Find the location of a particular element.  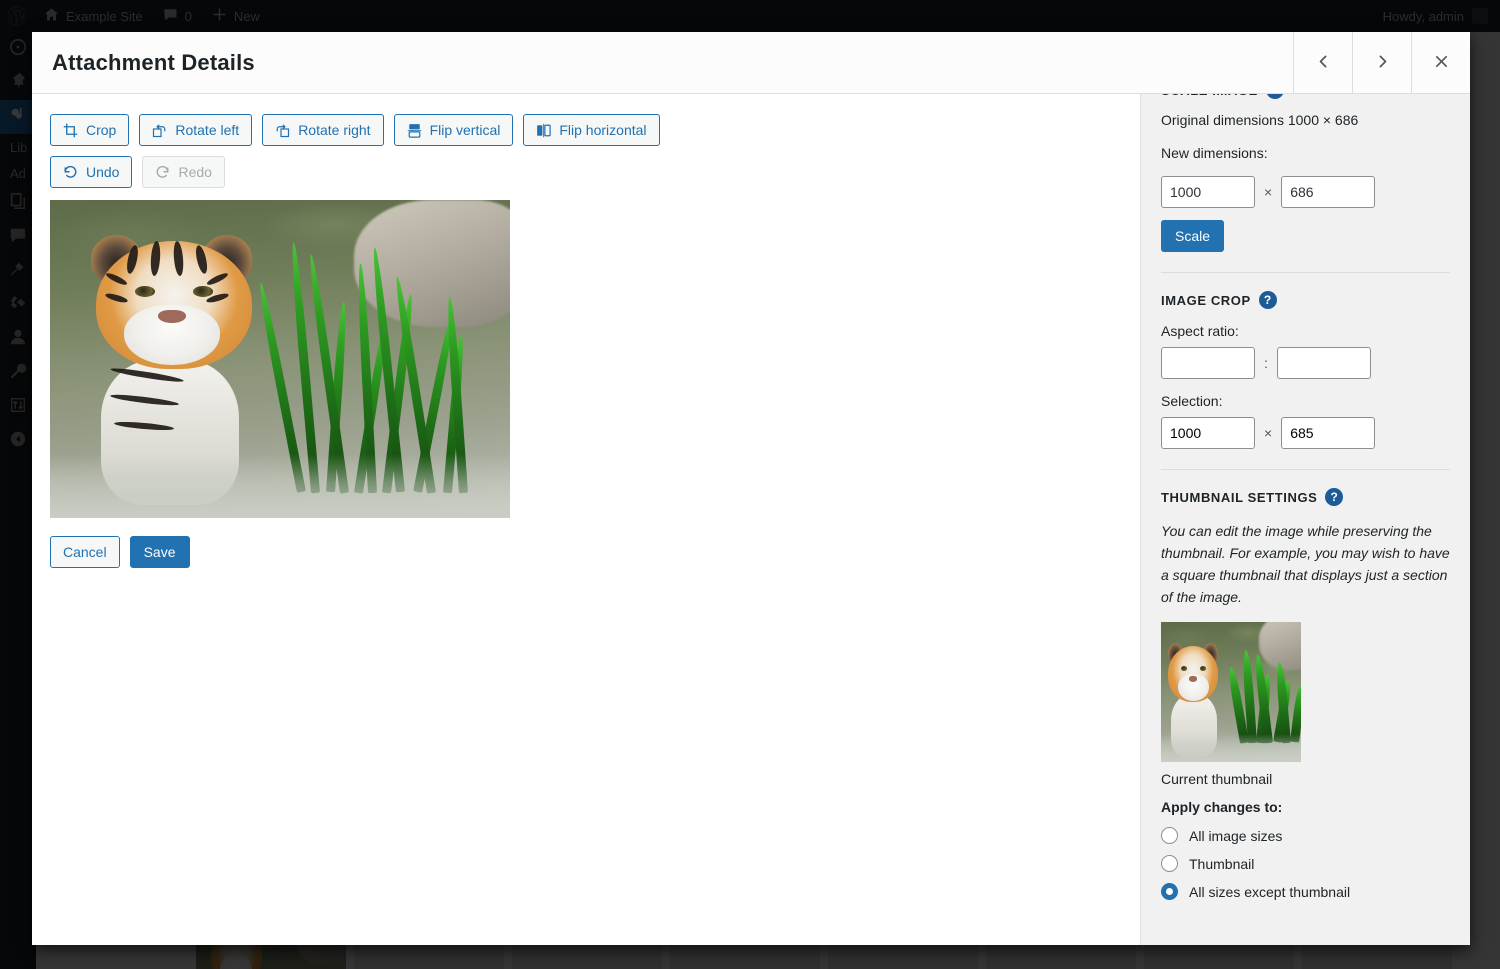

scale-button: Scale is located at coordinates (1193, 236).